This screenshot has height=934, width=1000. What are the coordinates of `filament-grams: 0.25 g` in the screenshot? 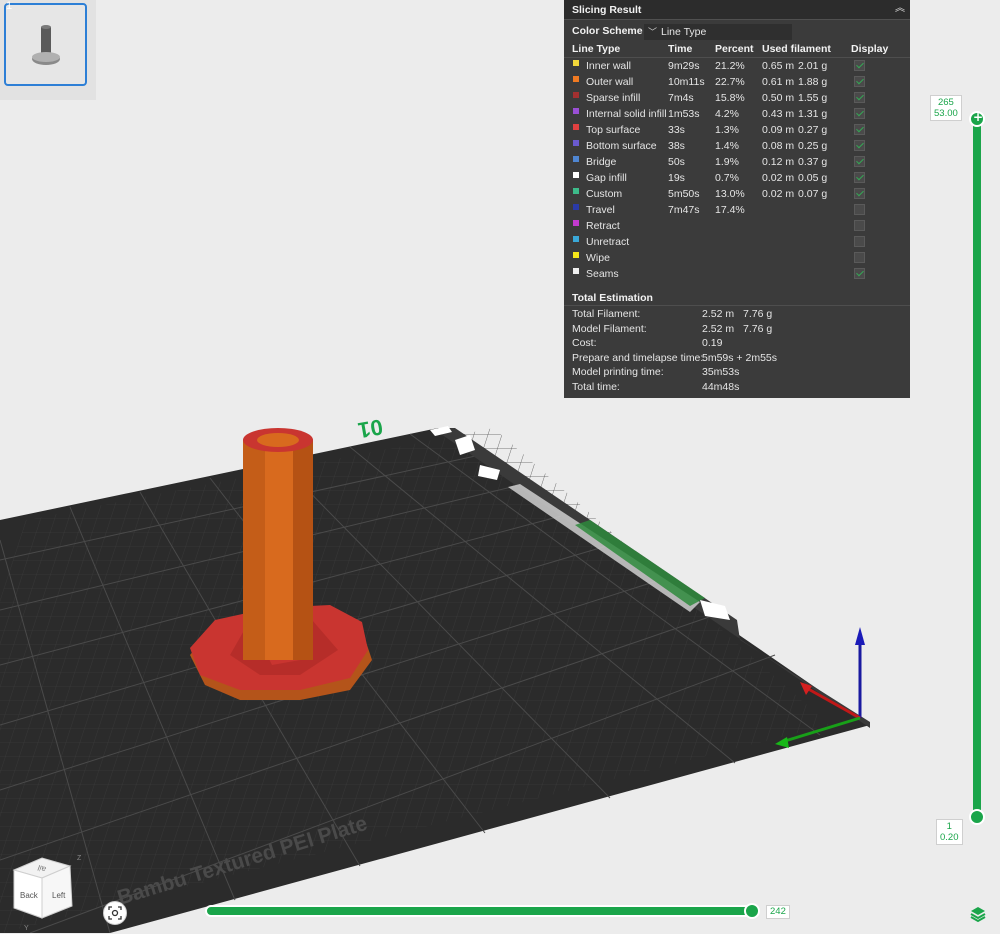 It's located at (813, 146).